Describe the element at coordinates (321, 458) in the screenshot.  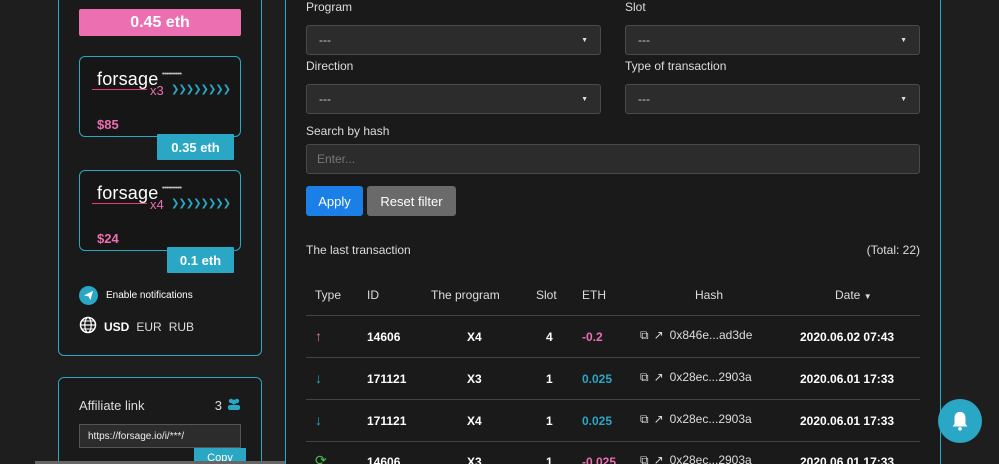
I see `direction-cycle-icon: ⟳` at that location.